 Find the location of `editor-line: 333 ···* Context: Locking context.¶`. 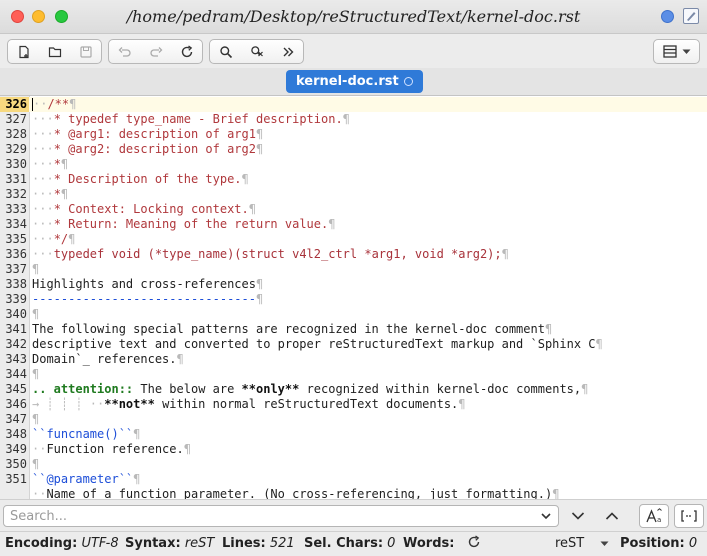

editor-line: 333 ···* Context: Locking context.¶ is located at coordinates (353, 209).